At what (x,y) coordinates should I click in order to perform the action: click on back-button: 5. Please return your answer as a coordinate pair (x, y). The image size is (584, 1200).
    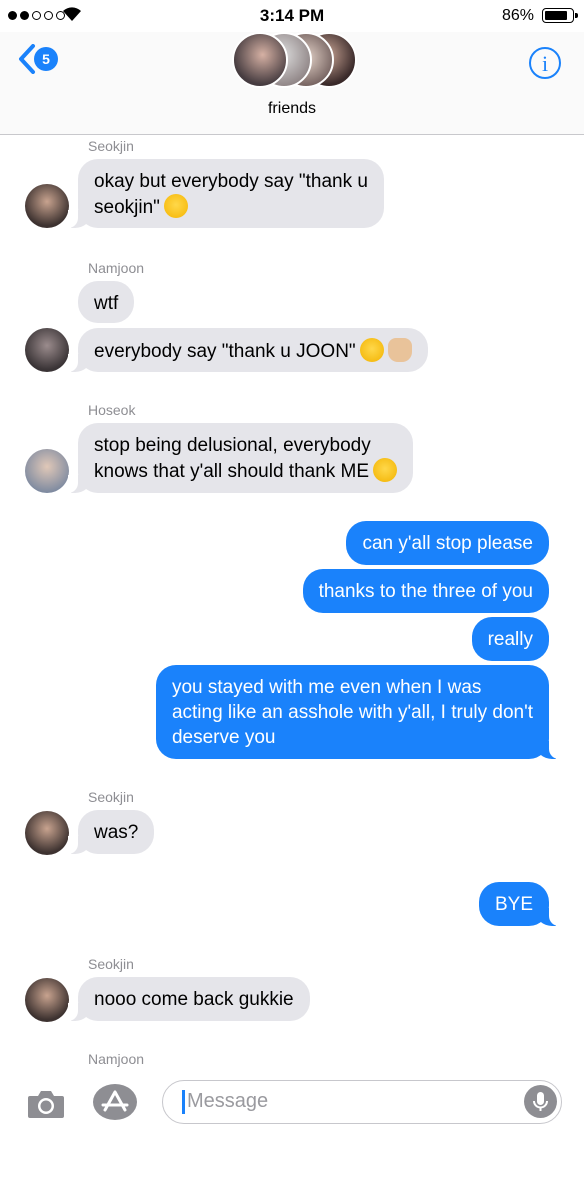
    Looking at the image, I should click on (38, 59).